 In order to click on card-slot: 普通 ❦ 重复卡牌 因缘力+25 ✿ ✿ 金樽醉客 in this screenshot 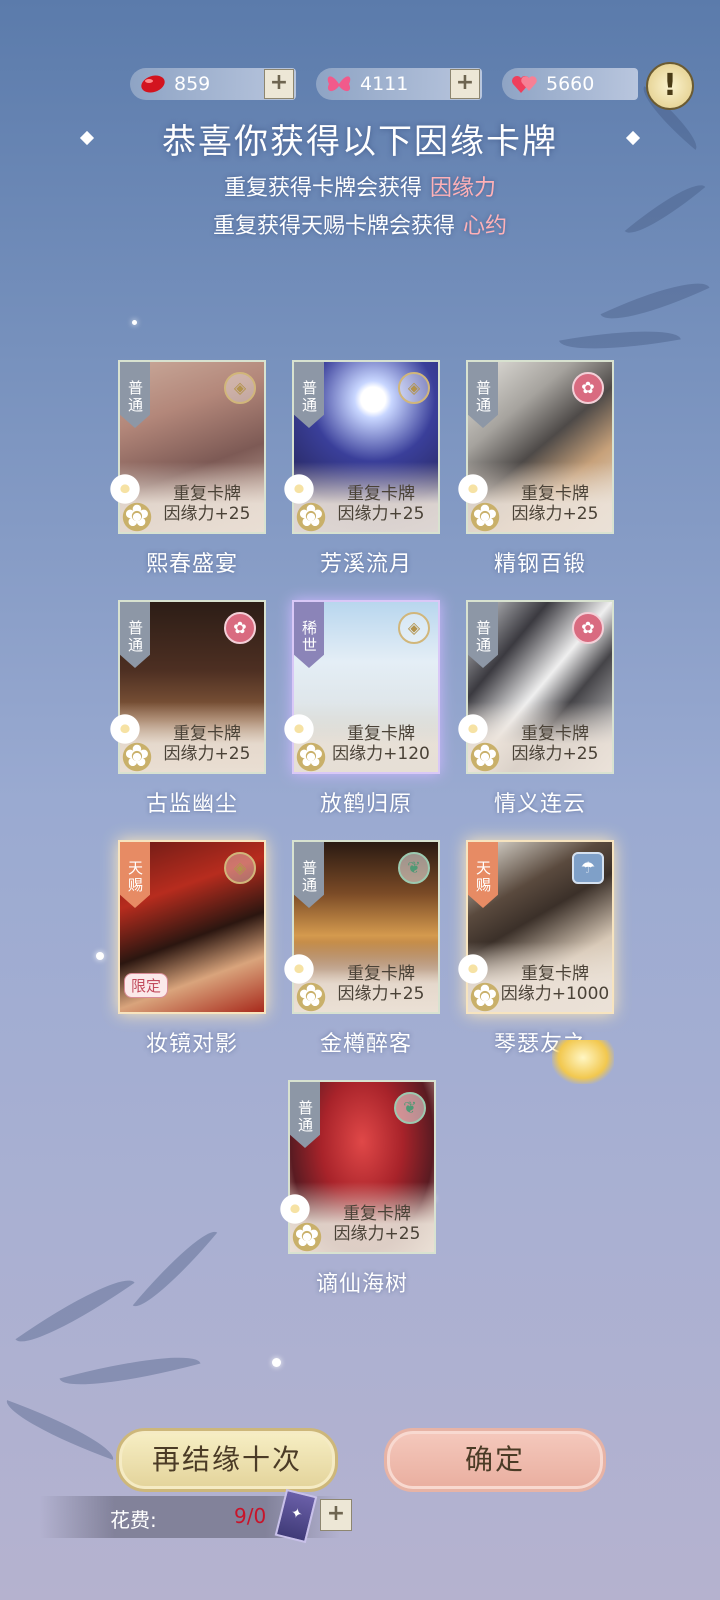, I will do `click(361, 949)`.